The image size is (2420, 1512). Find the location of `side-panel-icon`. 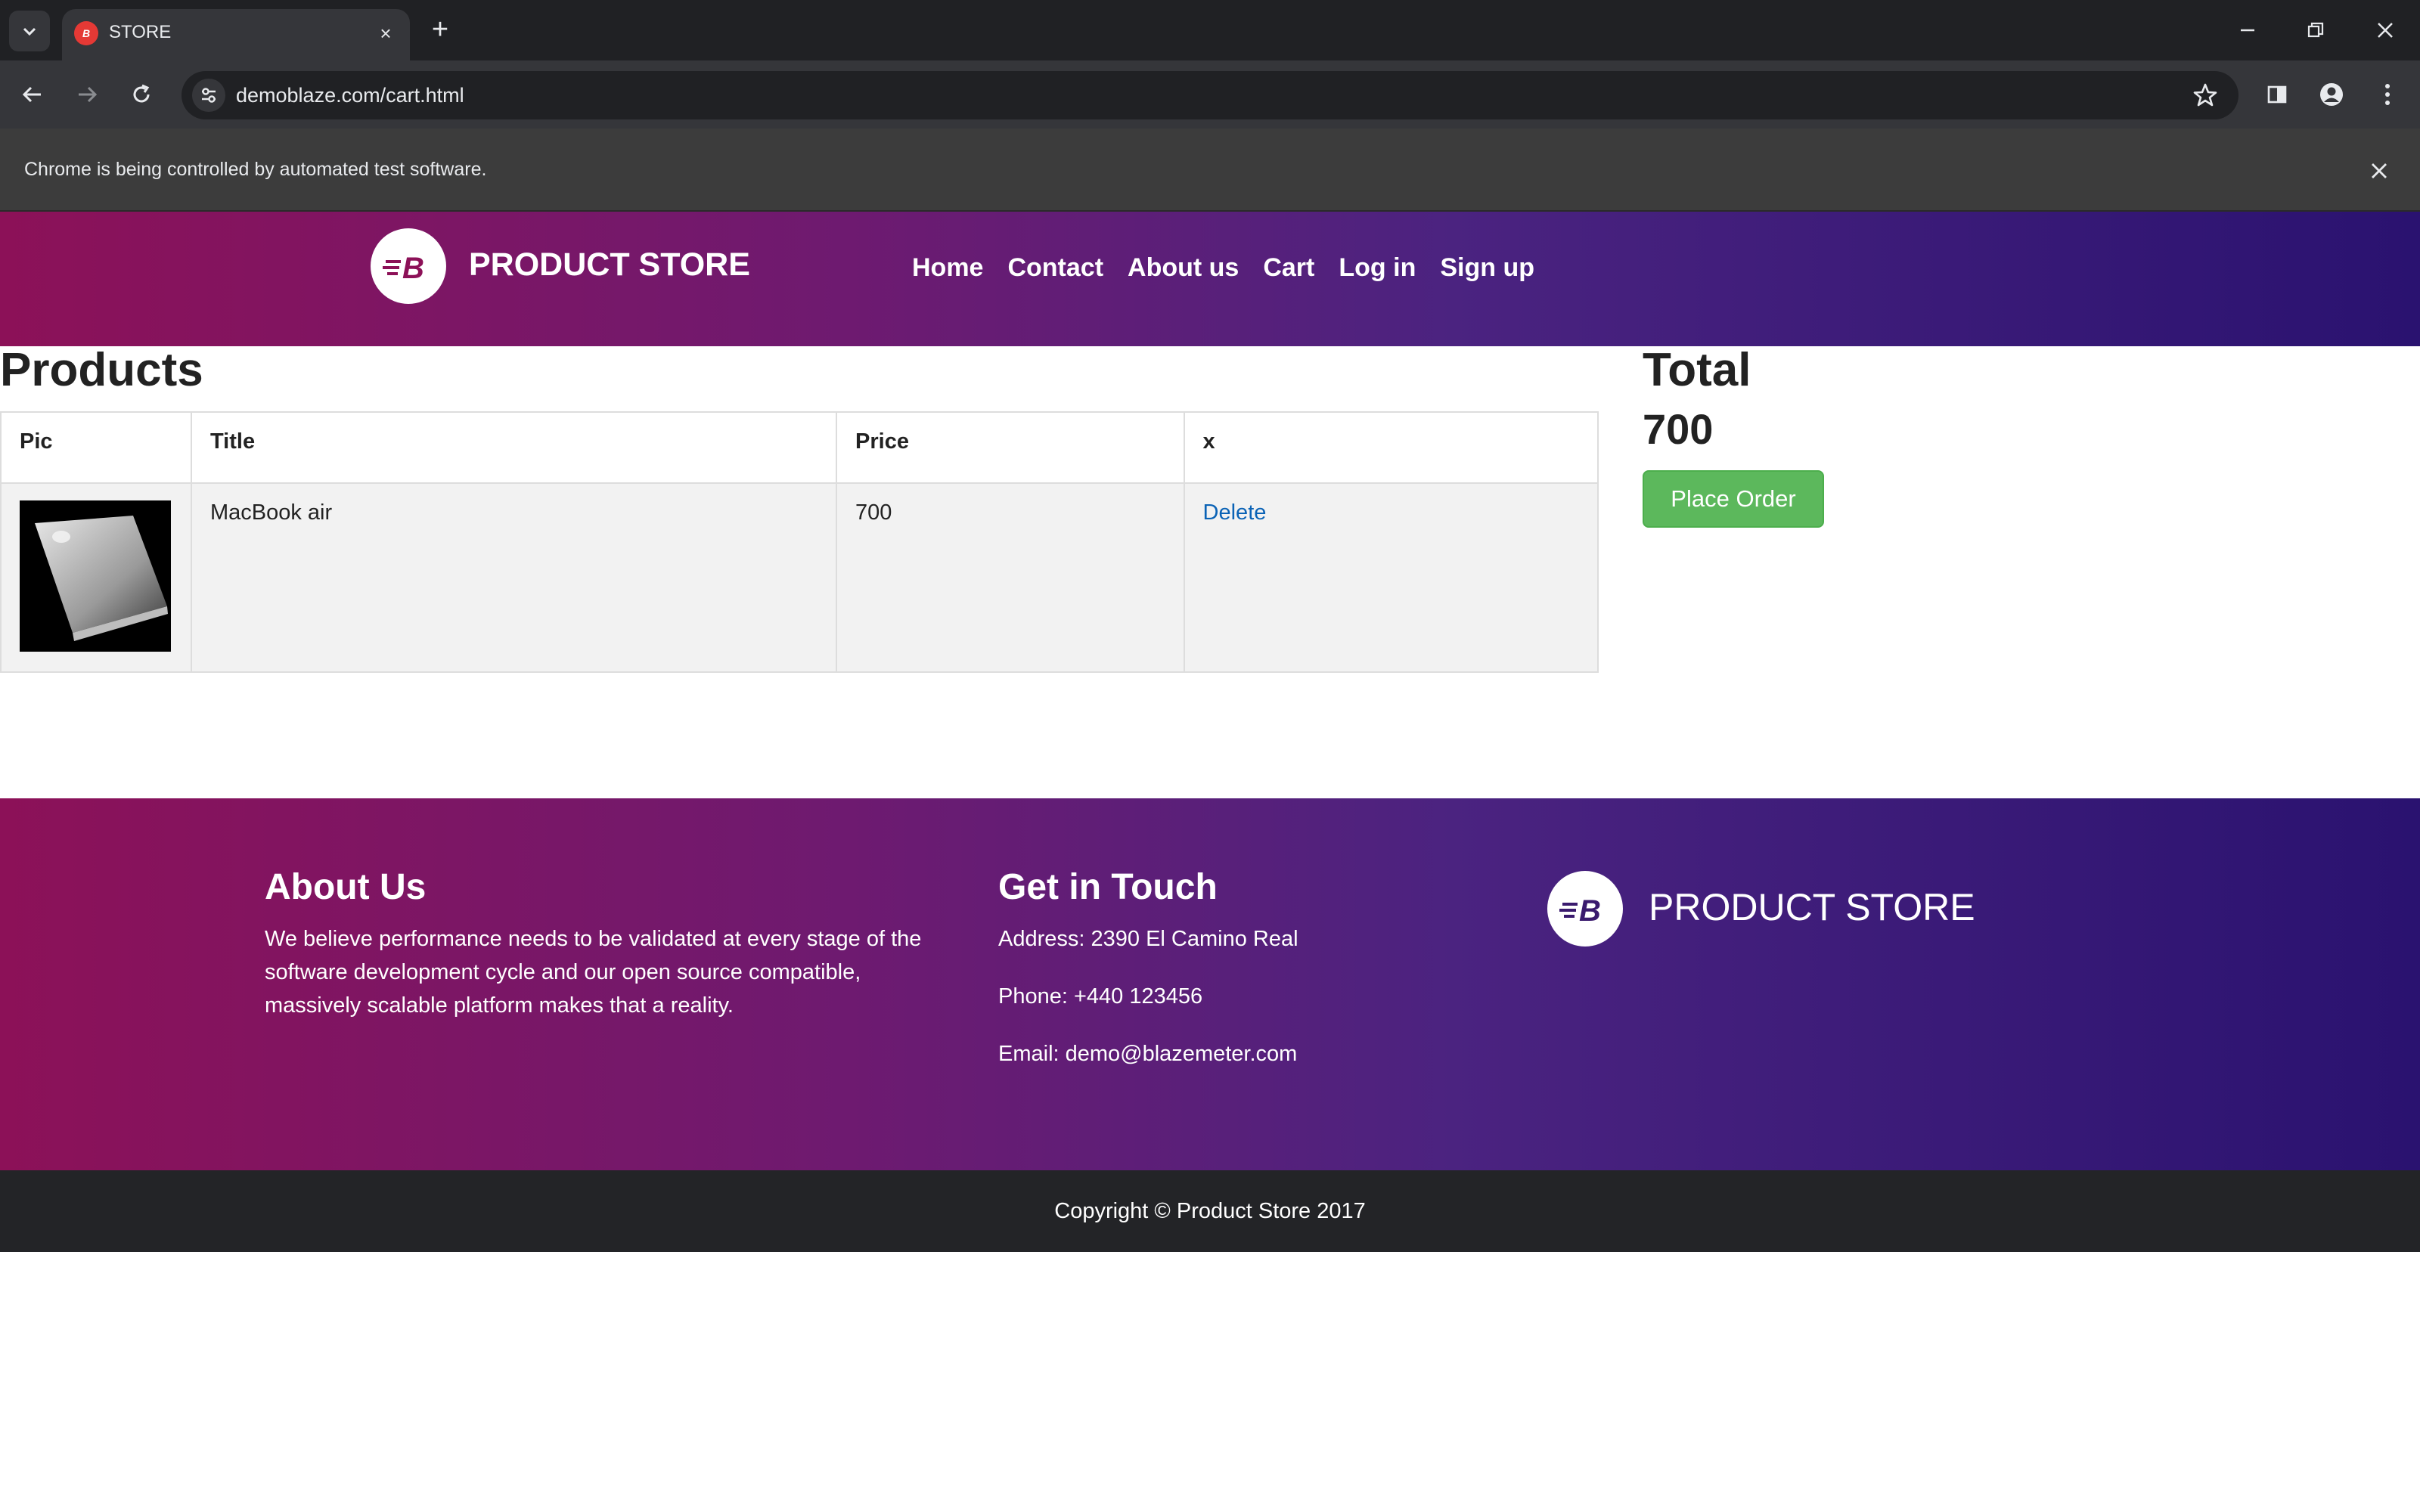

side-panel-icon is located at coordinates (2277, 94).